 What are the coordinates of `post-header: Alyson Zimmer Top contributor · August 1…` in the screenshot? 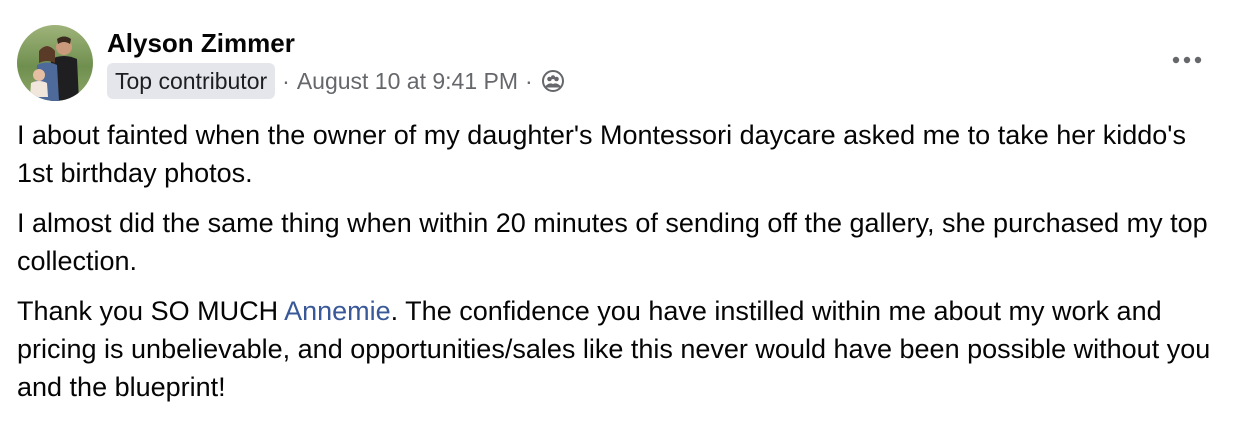 It's located at (290, 63).